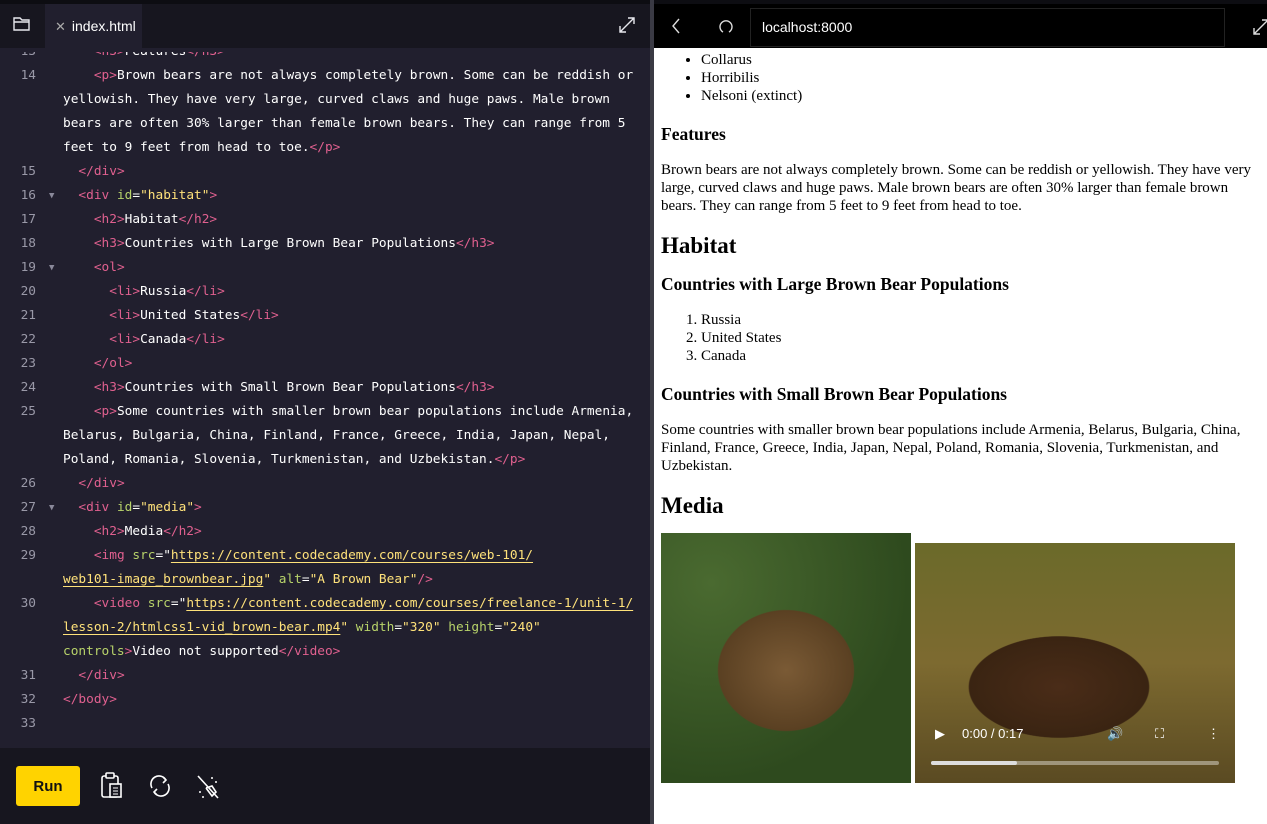 The image size is (1267, 824). What do you see at coordinates (94, 268) in the screenshot?
I see `code-text: <ol>` at bounding box center [94, 268].